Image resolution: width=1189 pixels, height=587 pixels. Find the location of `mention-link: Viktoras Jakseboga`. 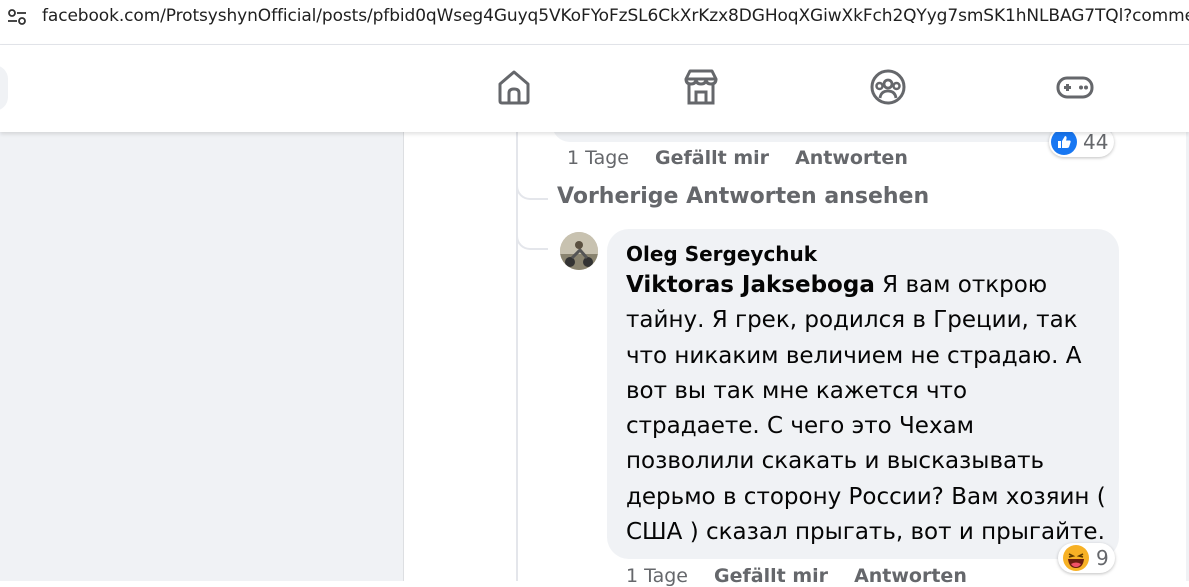

mention-link: Viktoras Jakseboga is located at coordinates (750, 285).